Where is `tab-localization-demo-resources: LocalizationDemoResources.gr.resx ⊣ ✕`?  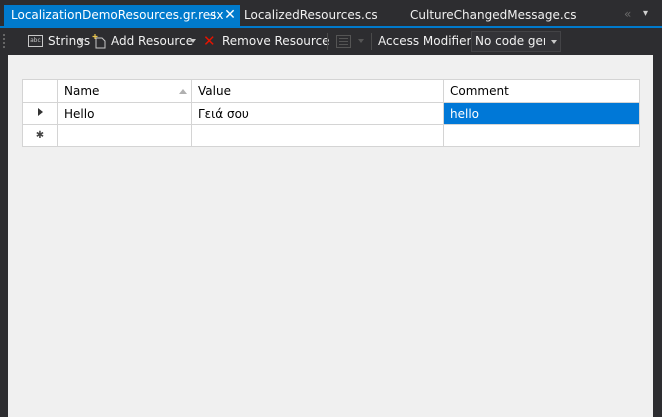
tab-localization-demo-resources: LocalizationDemoResources.gr.resx ⊣ ✕ is located at coordinates (122, 16).